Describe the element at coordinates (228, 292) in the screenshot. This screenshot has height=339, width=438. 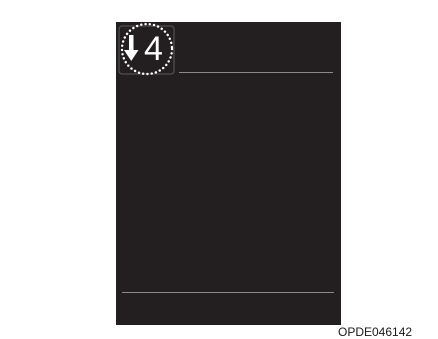
I see `divider-line-bottom` at that location.